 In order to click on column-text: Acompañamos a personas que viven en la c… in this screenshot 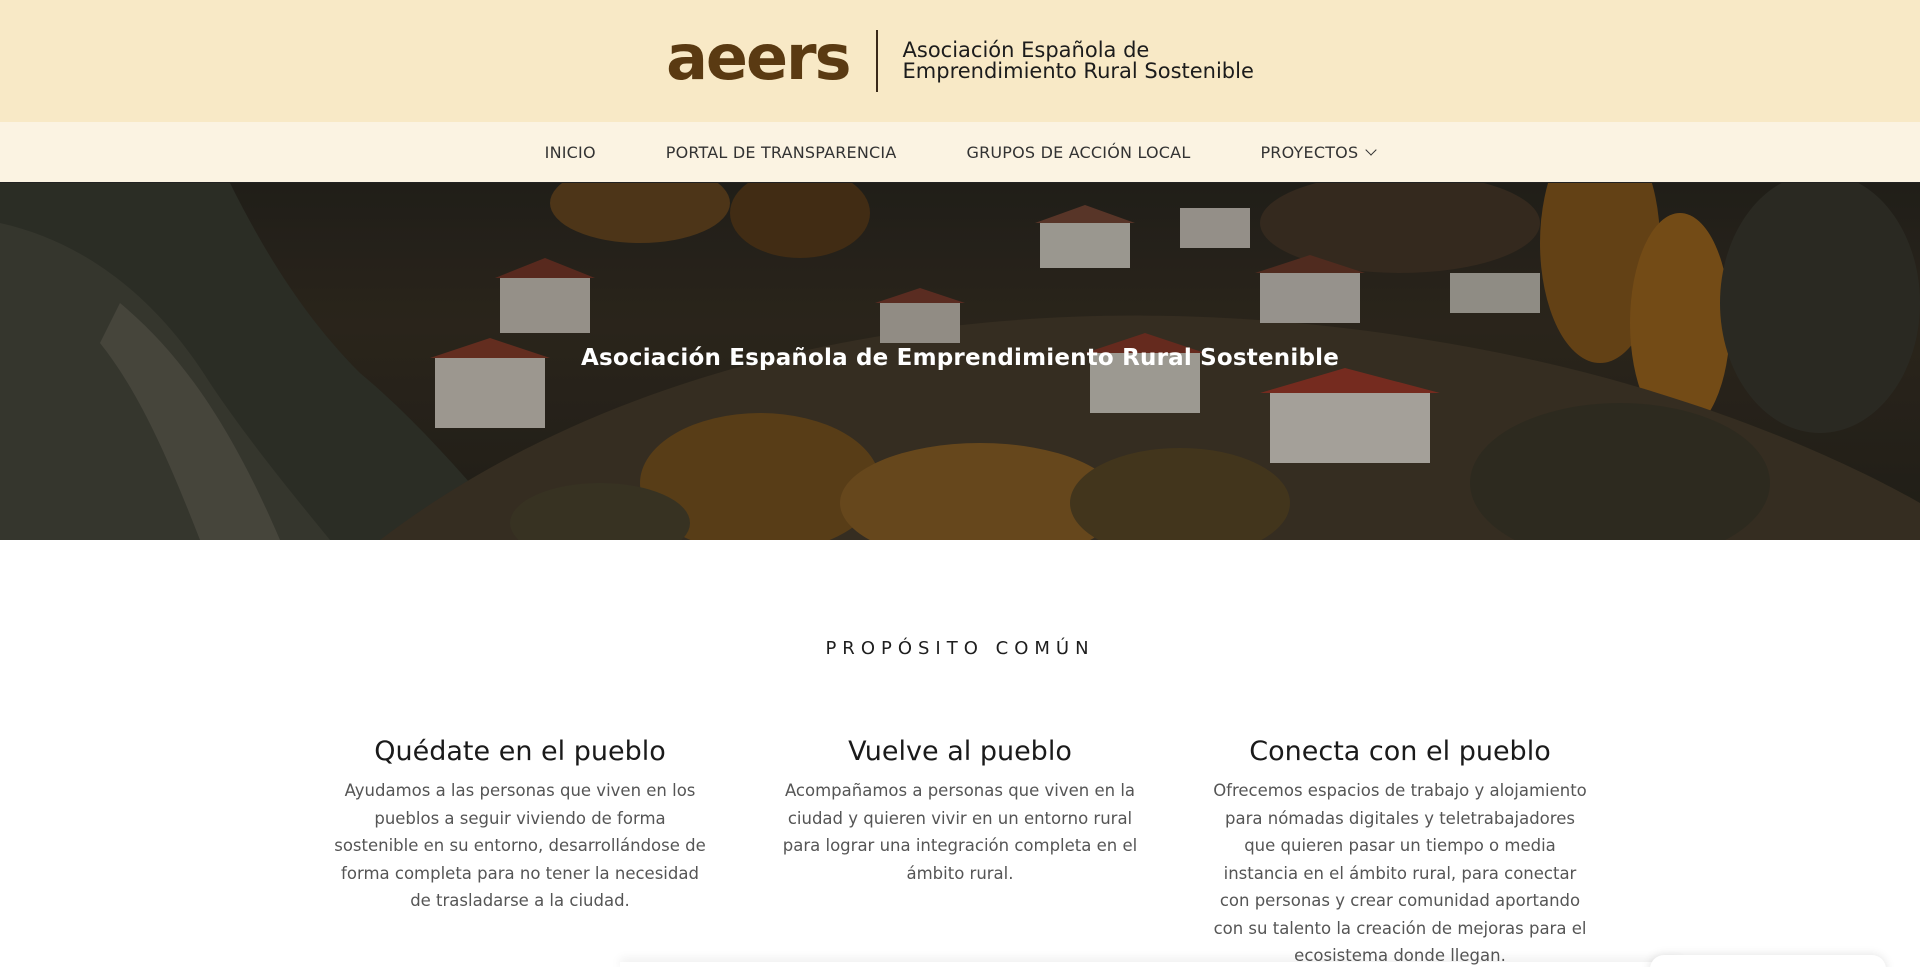, I will do `click(960, 832)`.